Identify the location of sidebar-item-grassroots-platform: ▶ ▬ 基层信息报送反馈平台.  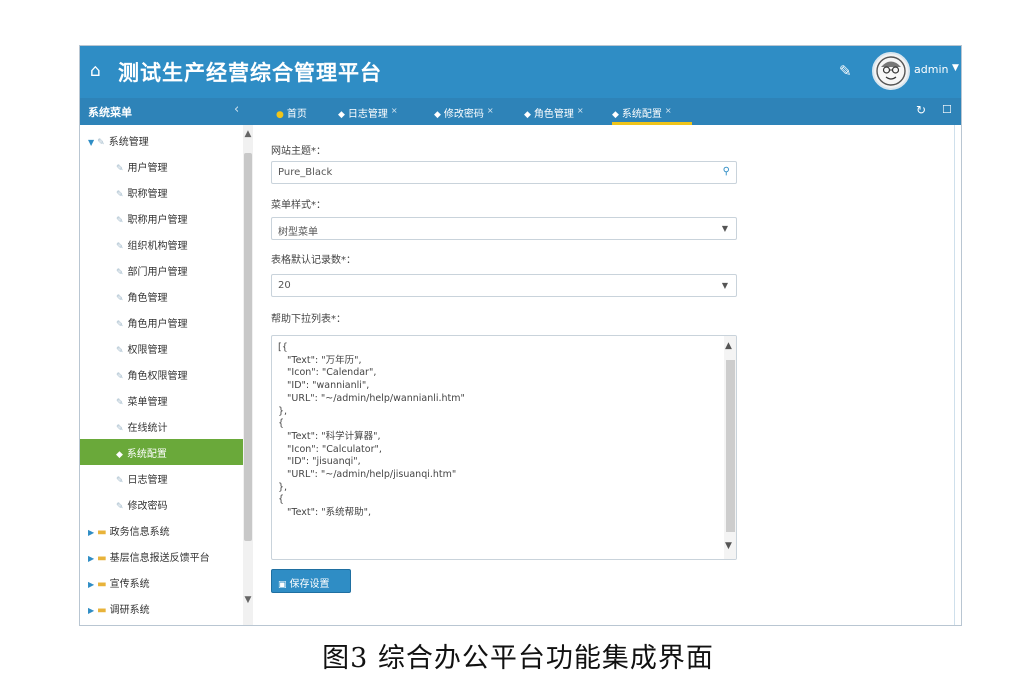
(160, 556).